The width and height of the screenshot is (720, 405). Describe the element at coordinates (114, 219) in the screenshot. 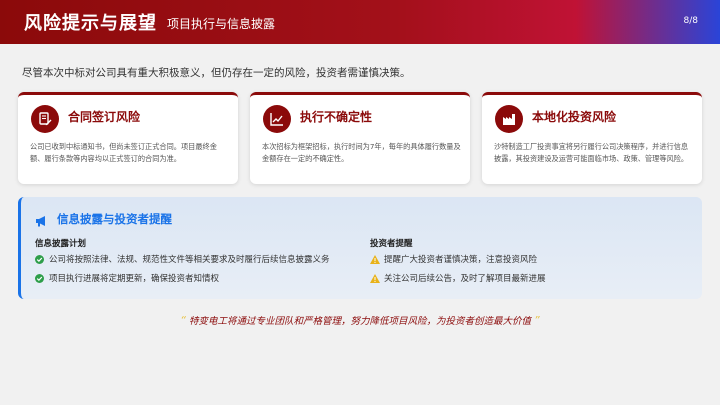

I see `info-box-title: 信息披露与投资者提醒` at that location.